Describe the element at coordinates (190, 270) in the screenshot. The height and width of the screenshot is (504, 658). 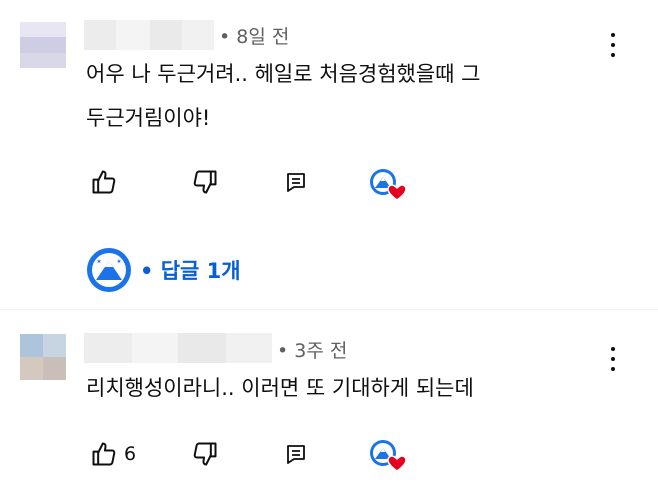
I see `replies-count-label: • 답글 1개` at that location.